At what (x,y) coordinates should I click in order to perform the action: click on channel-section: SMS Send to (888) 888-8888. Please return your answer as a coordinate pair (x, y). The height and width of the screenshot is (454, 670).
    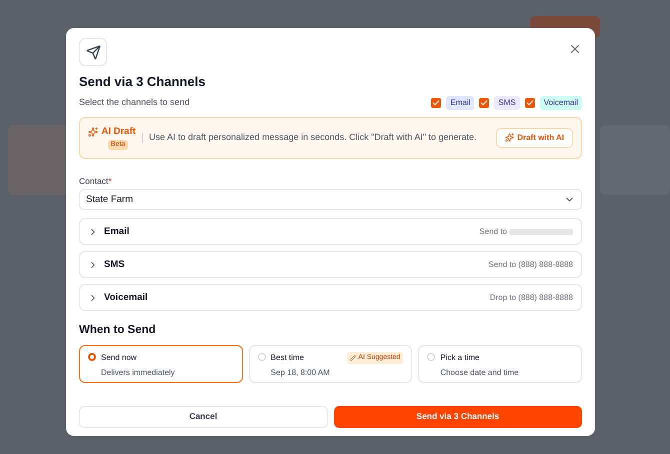
    Looking at the image, I should click on (330, 264).